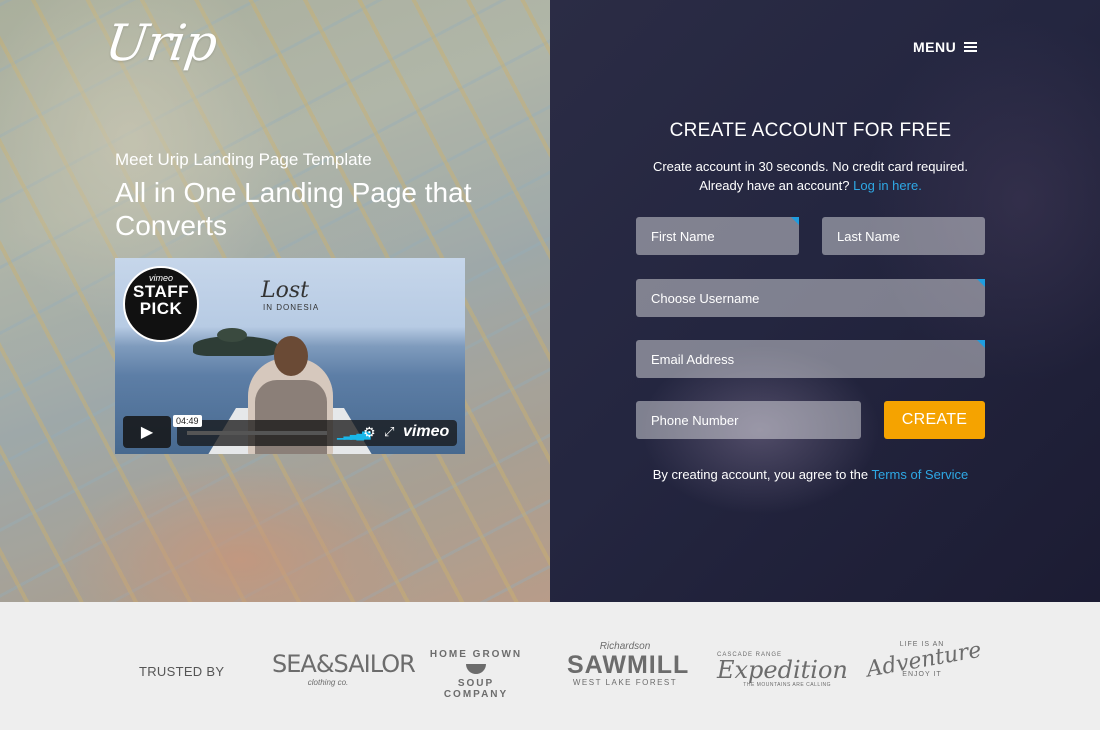  Describe the element at coordinates (919, 474) in the screenshot. I see `terms-link: Terms of Service` at that location.